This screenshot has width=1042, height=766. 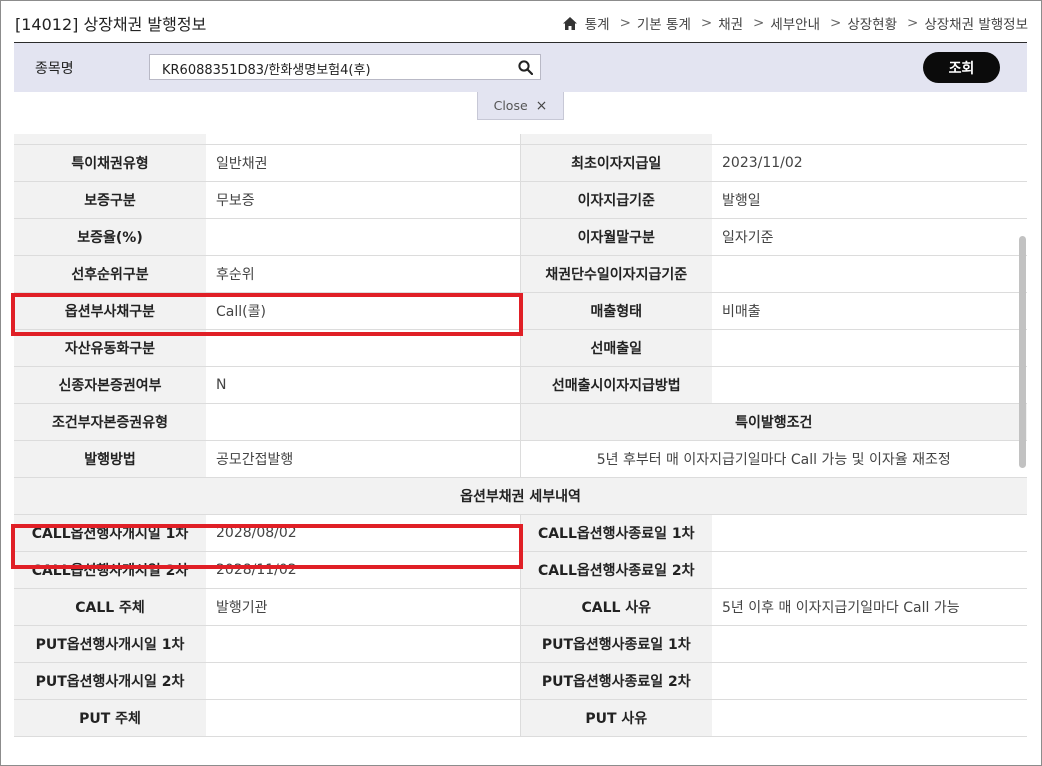 What do you see at coordinates (869, 237) in the screenshot?
I see `field-value: 일자기준` at bounding box center [869, 237].